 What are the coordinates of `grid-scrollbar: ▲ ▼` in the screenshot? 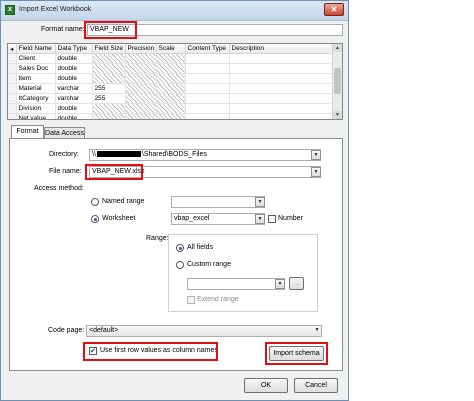 It's located at (337, 81).